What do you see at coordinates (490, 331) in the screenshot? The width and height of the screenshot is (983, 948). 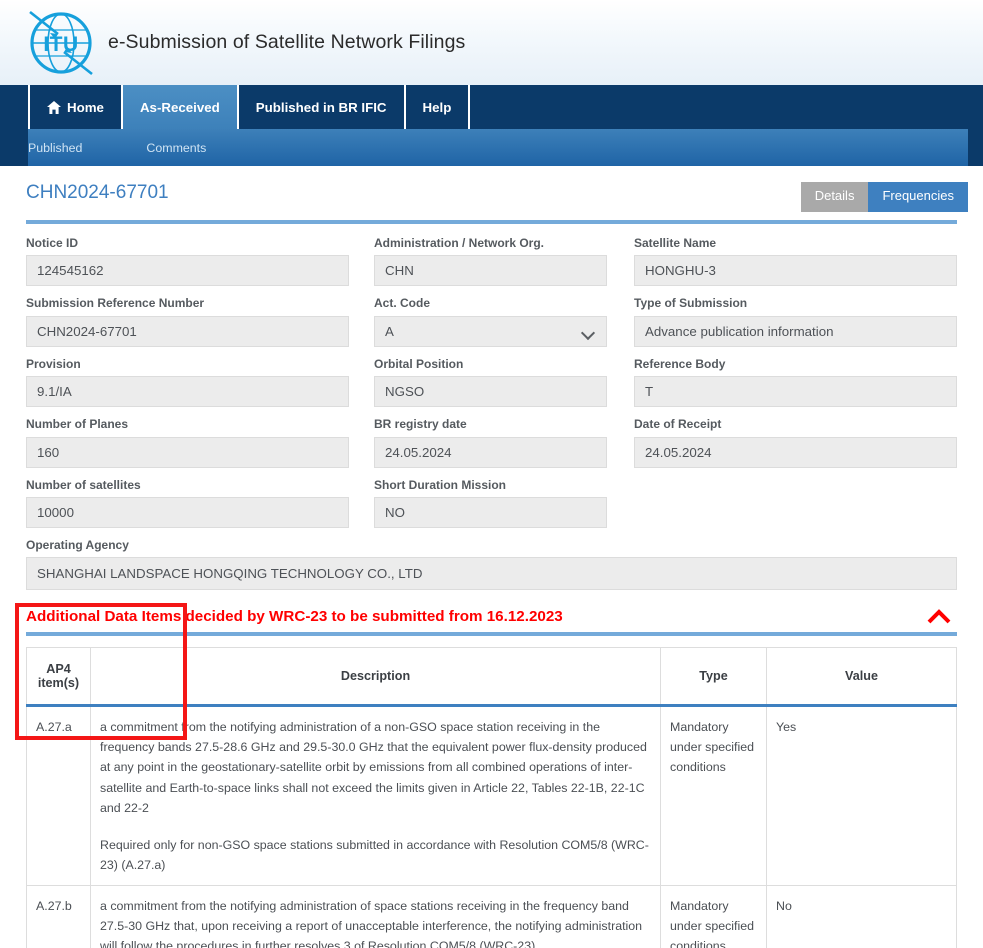 I see `field-act-code-select: A` at bounding box center [490, 331].